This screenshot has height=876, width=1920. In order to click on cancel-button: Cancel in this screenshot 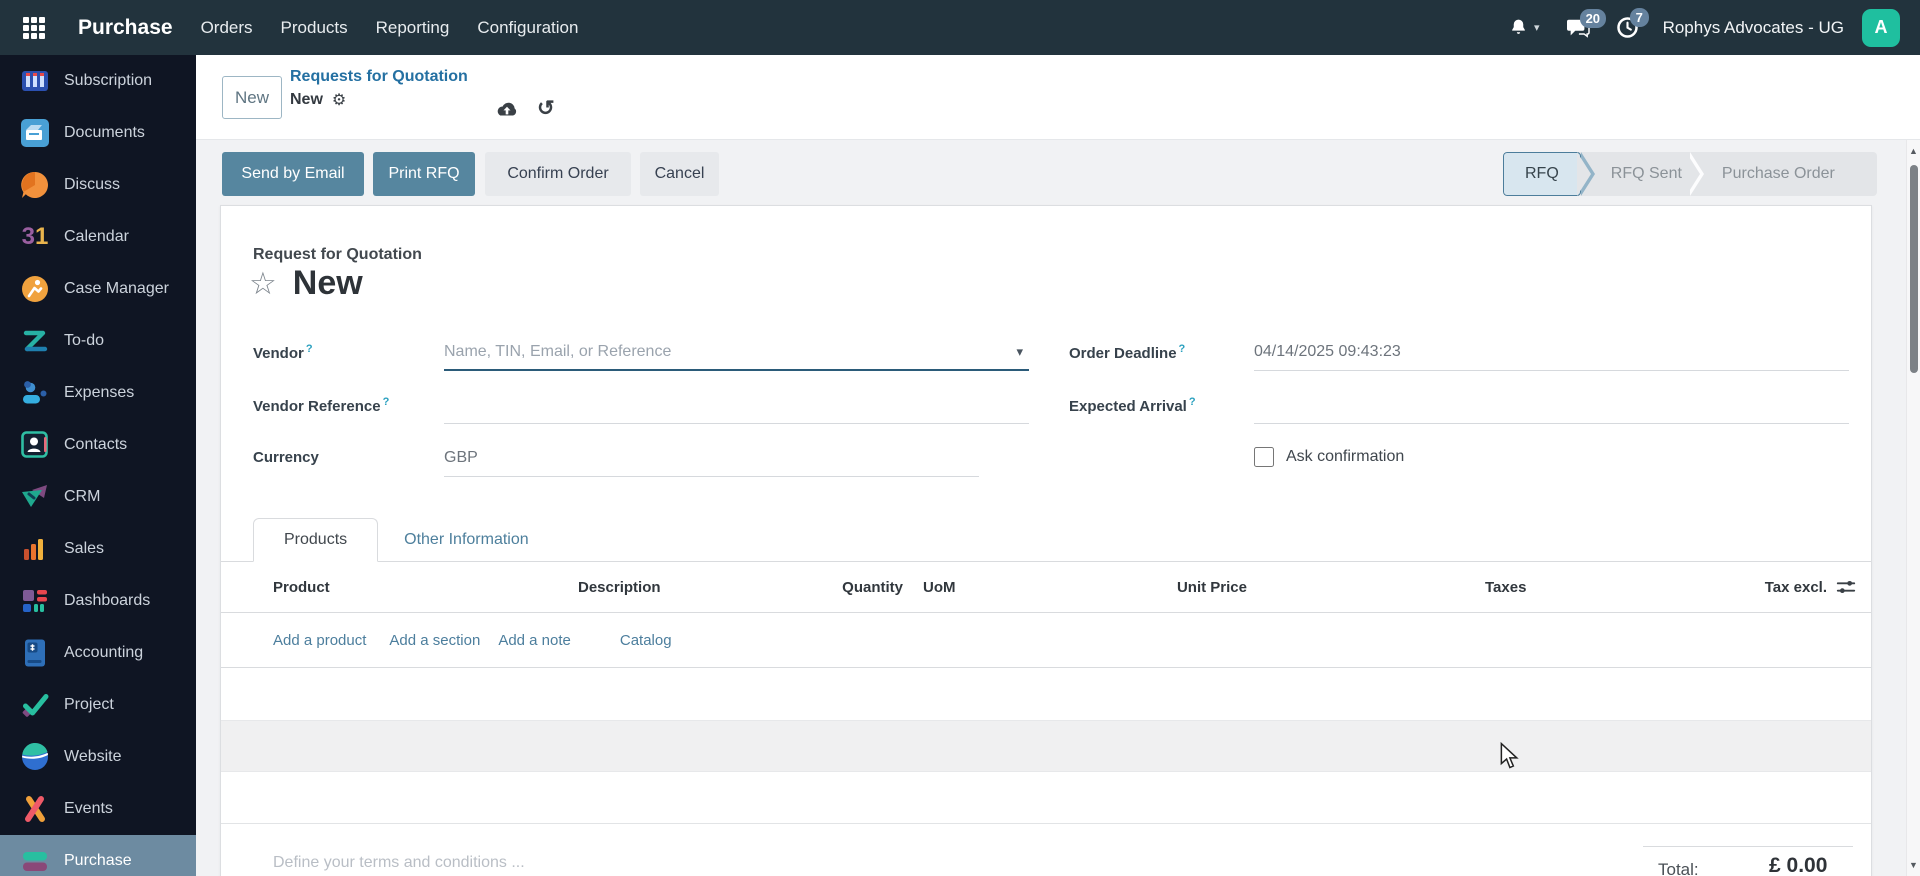, I will do `click(679, 174)`.